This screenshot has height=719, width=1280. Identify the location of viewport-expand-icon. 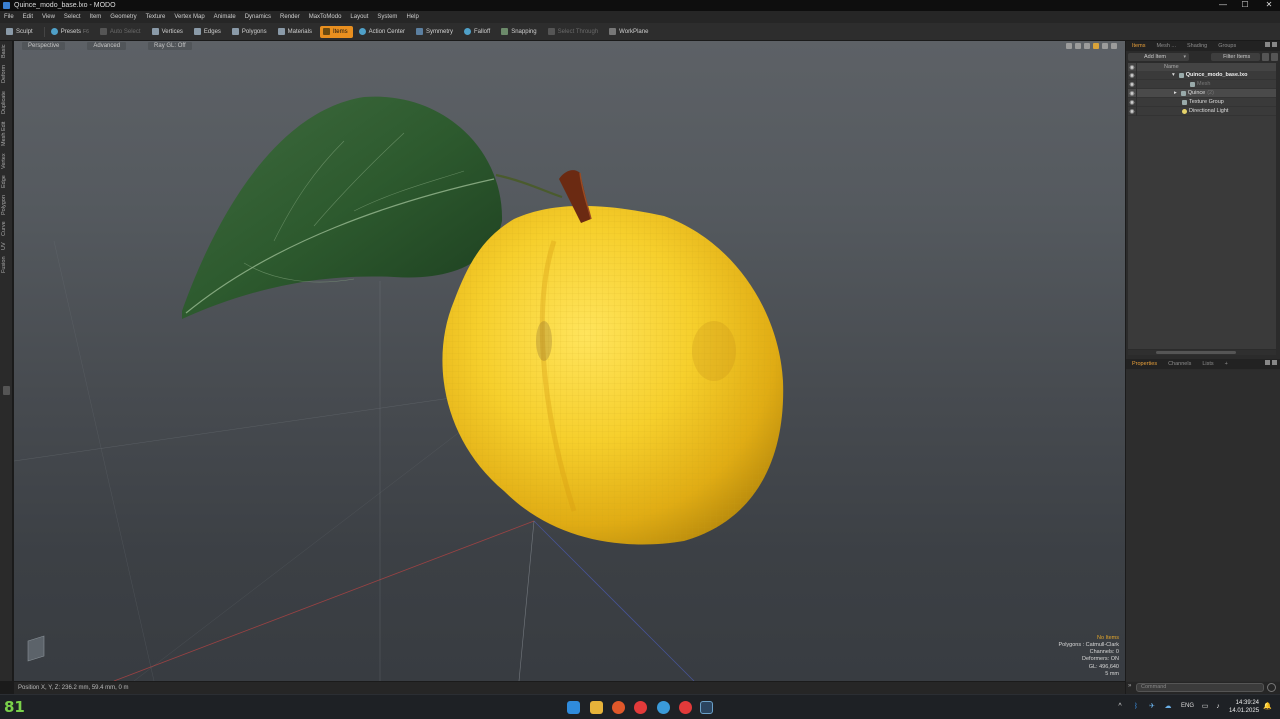
(1114, 46).